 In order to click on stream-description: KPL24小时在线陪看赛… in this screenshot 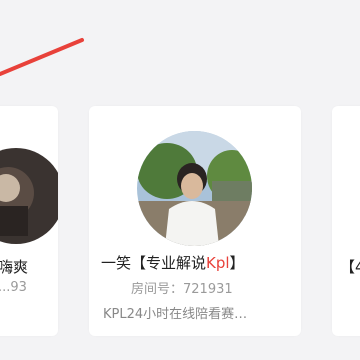, I will do `click(175, 314)`.